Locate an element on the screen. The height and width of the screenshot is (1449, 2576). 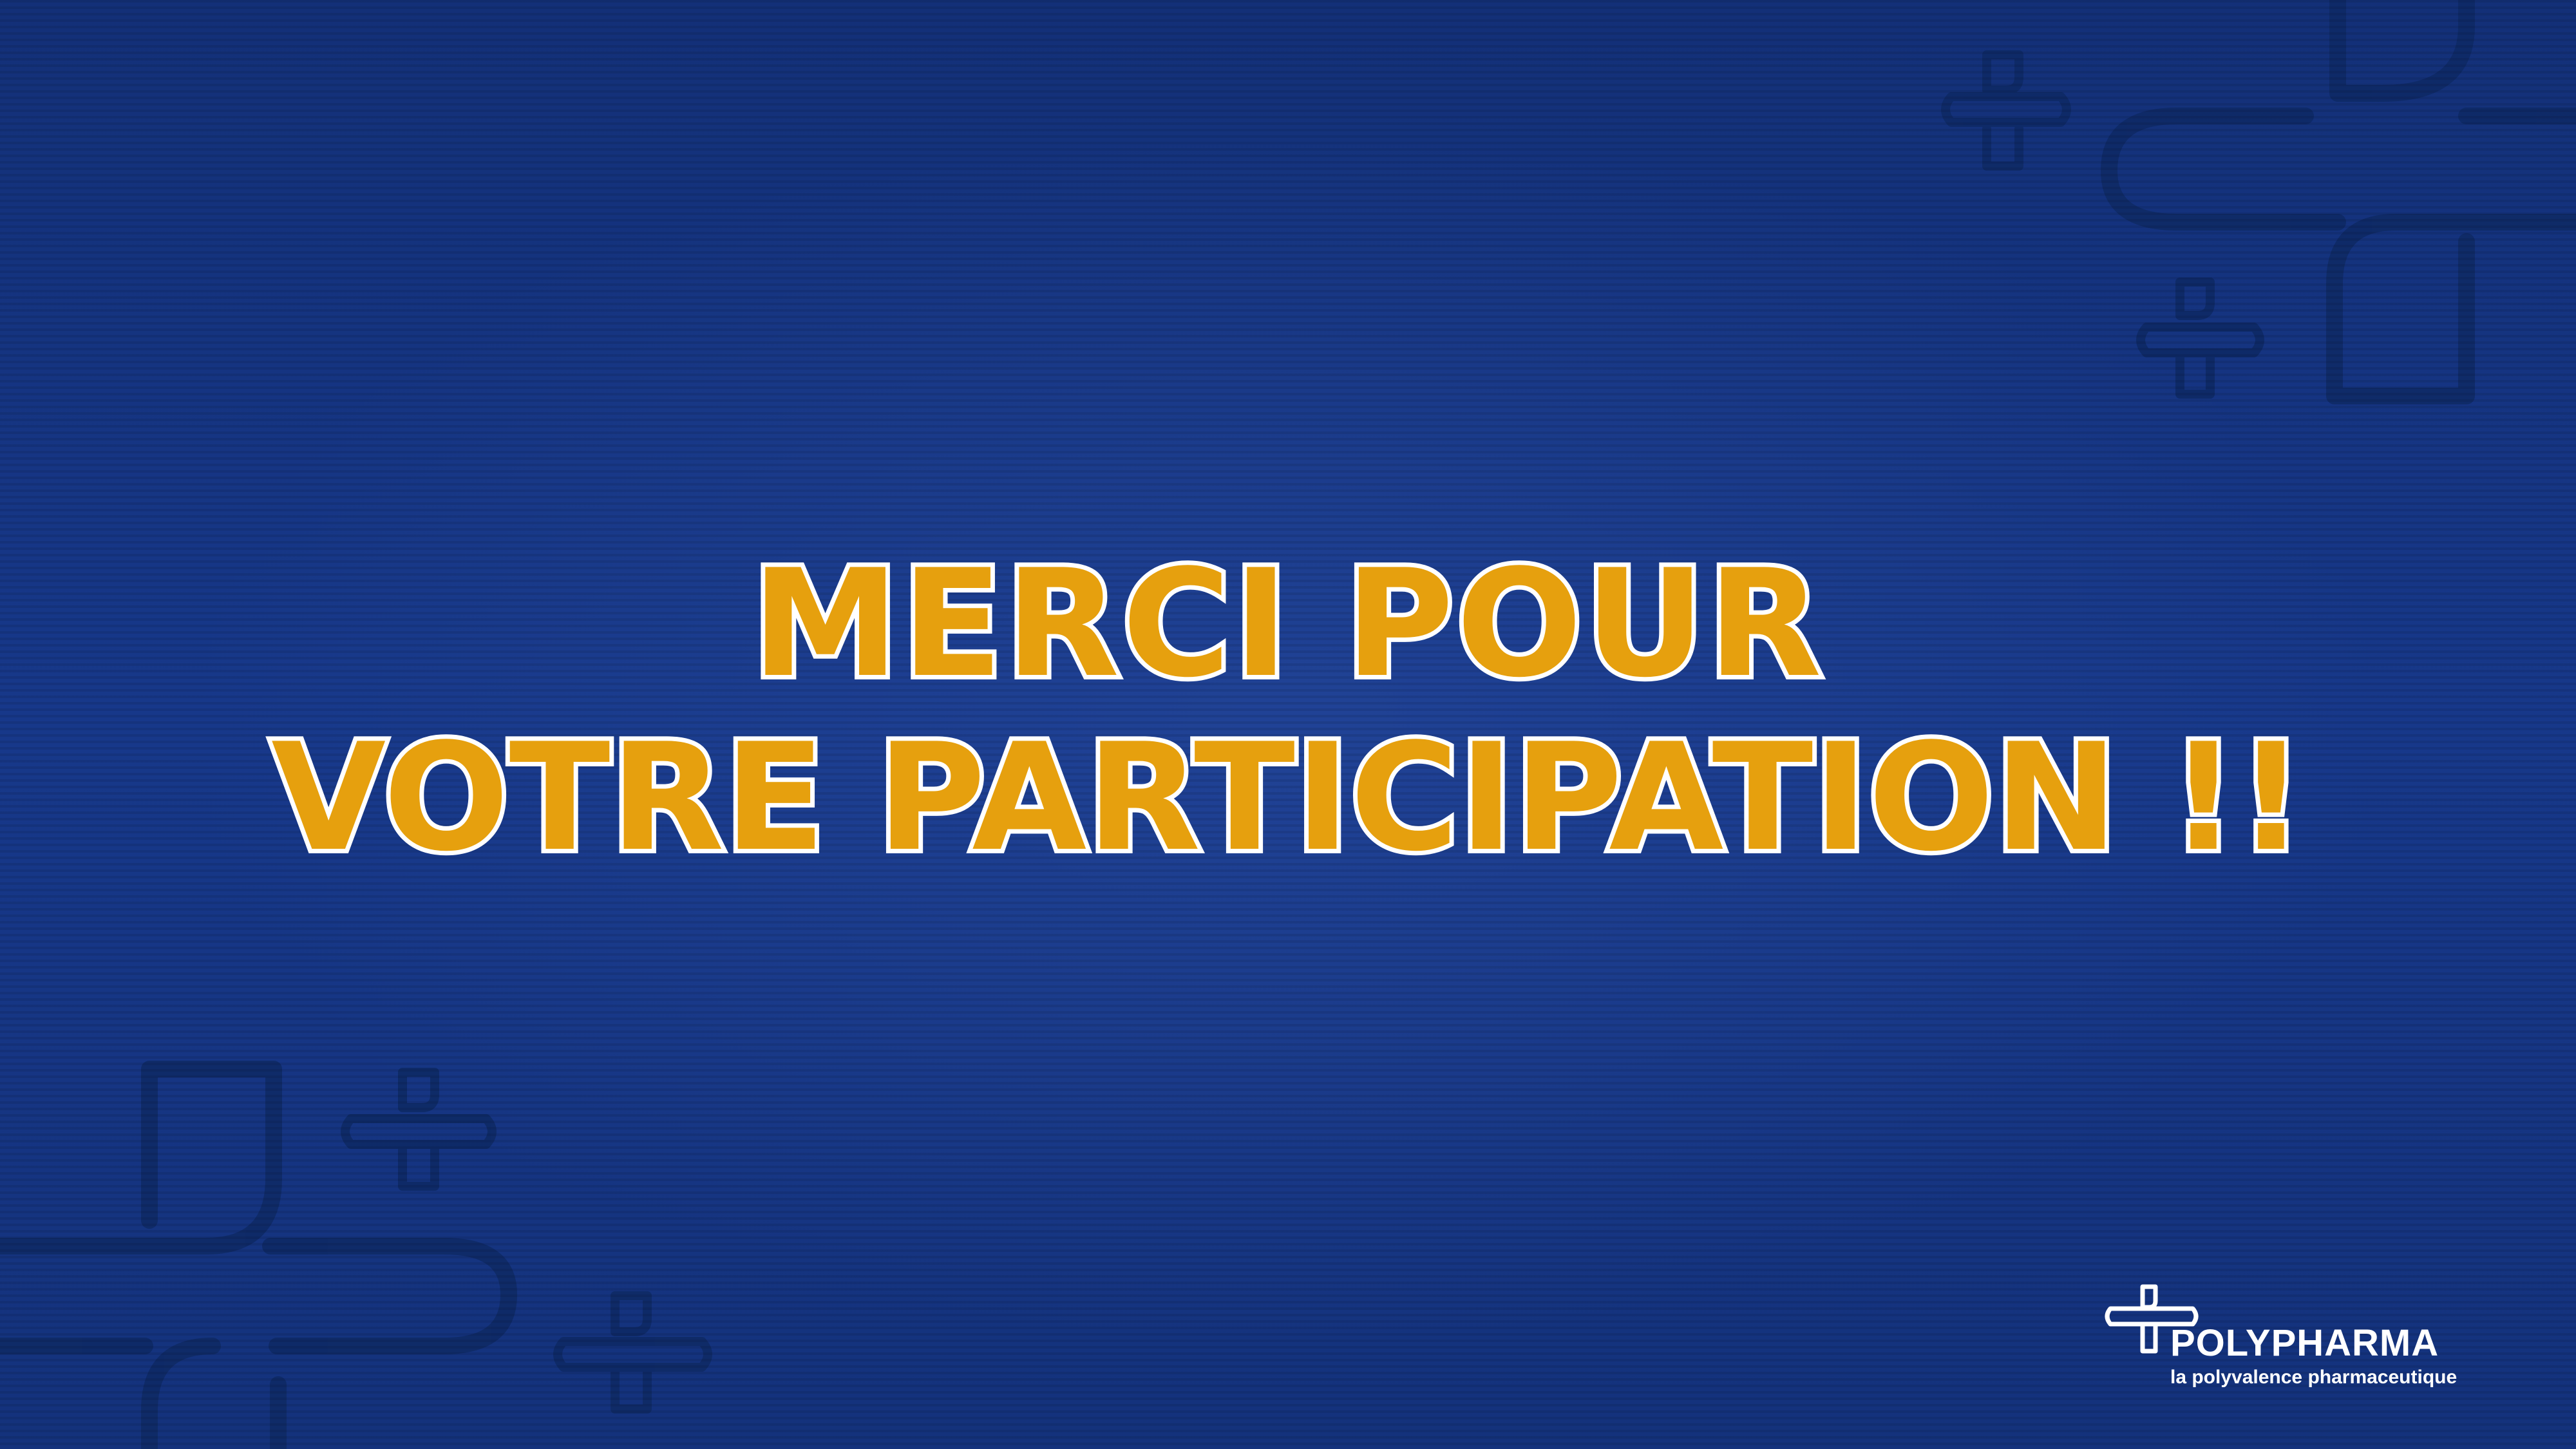
polypharma-logo: POLYPHARMA la polyvalence pharmaceutique is located at coordinates (2309, 1343).